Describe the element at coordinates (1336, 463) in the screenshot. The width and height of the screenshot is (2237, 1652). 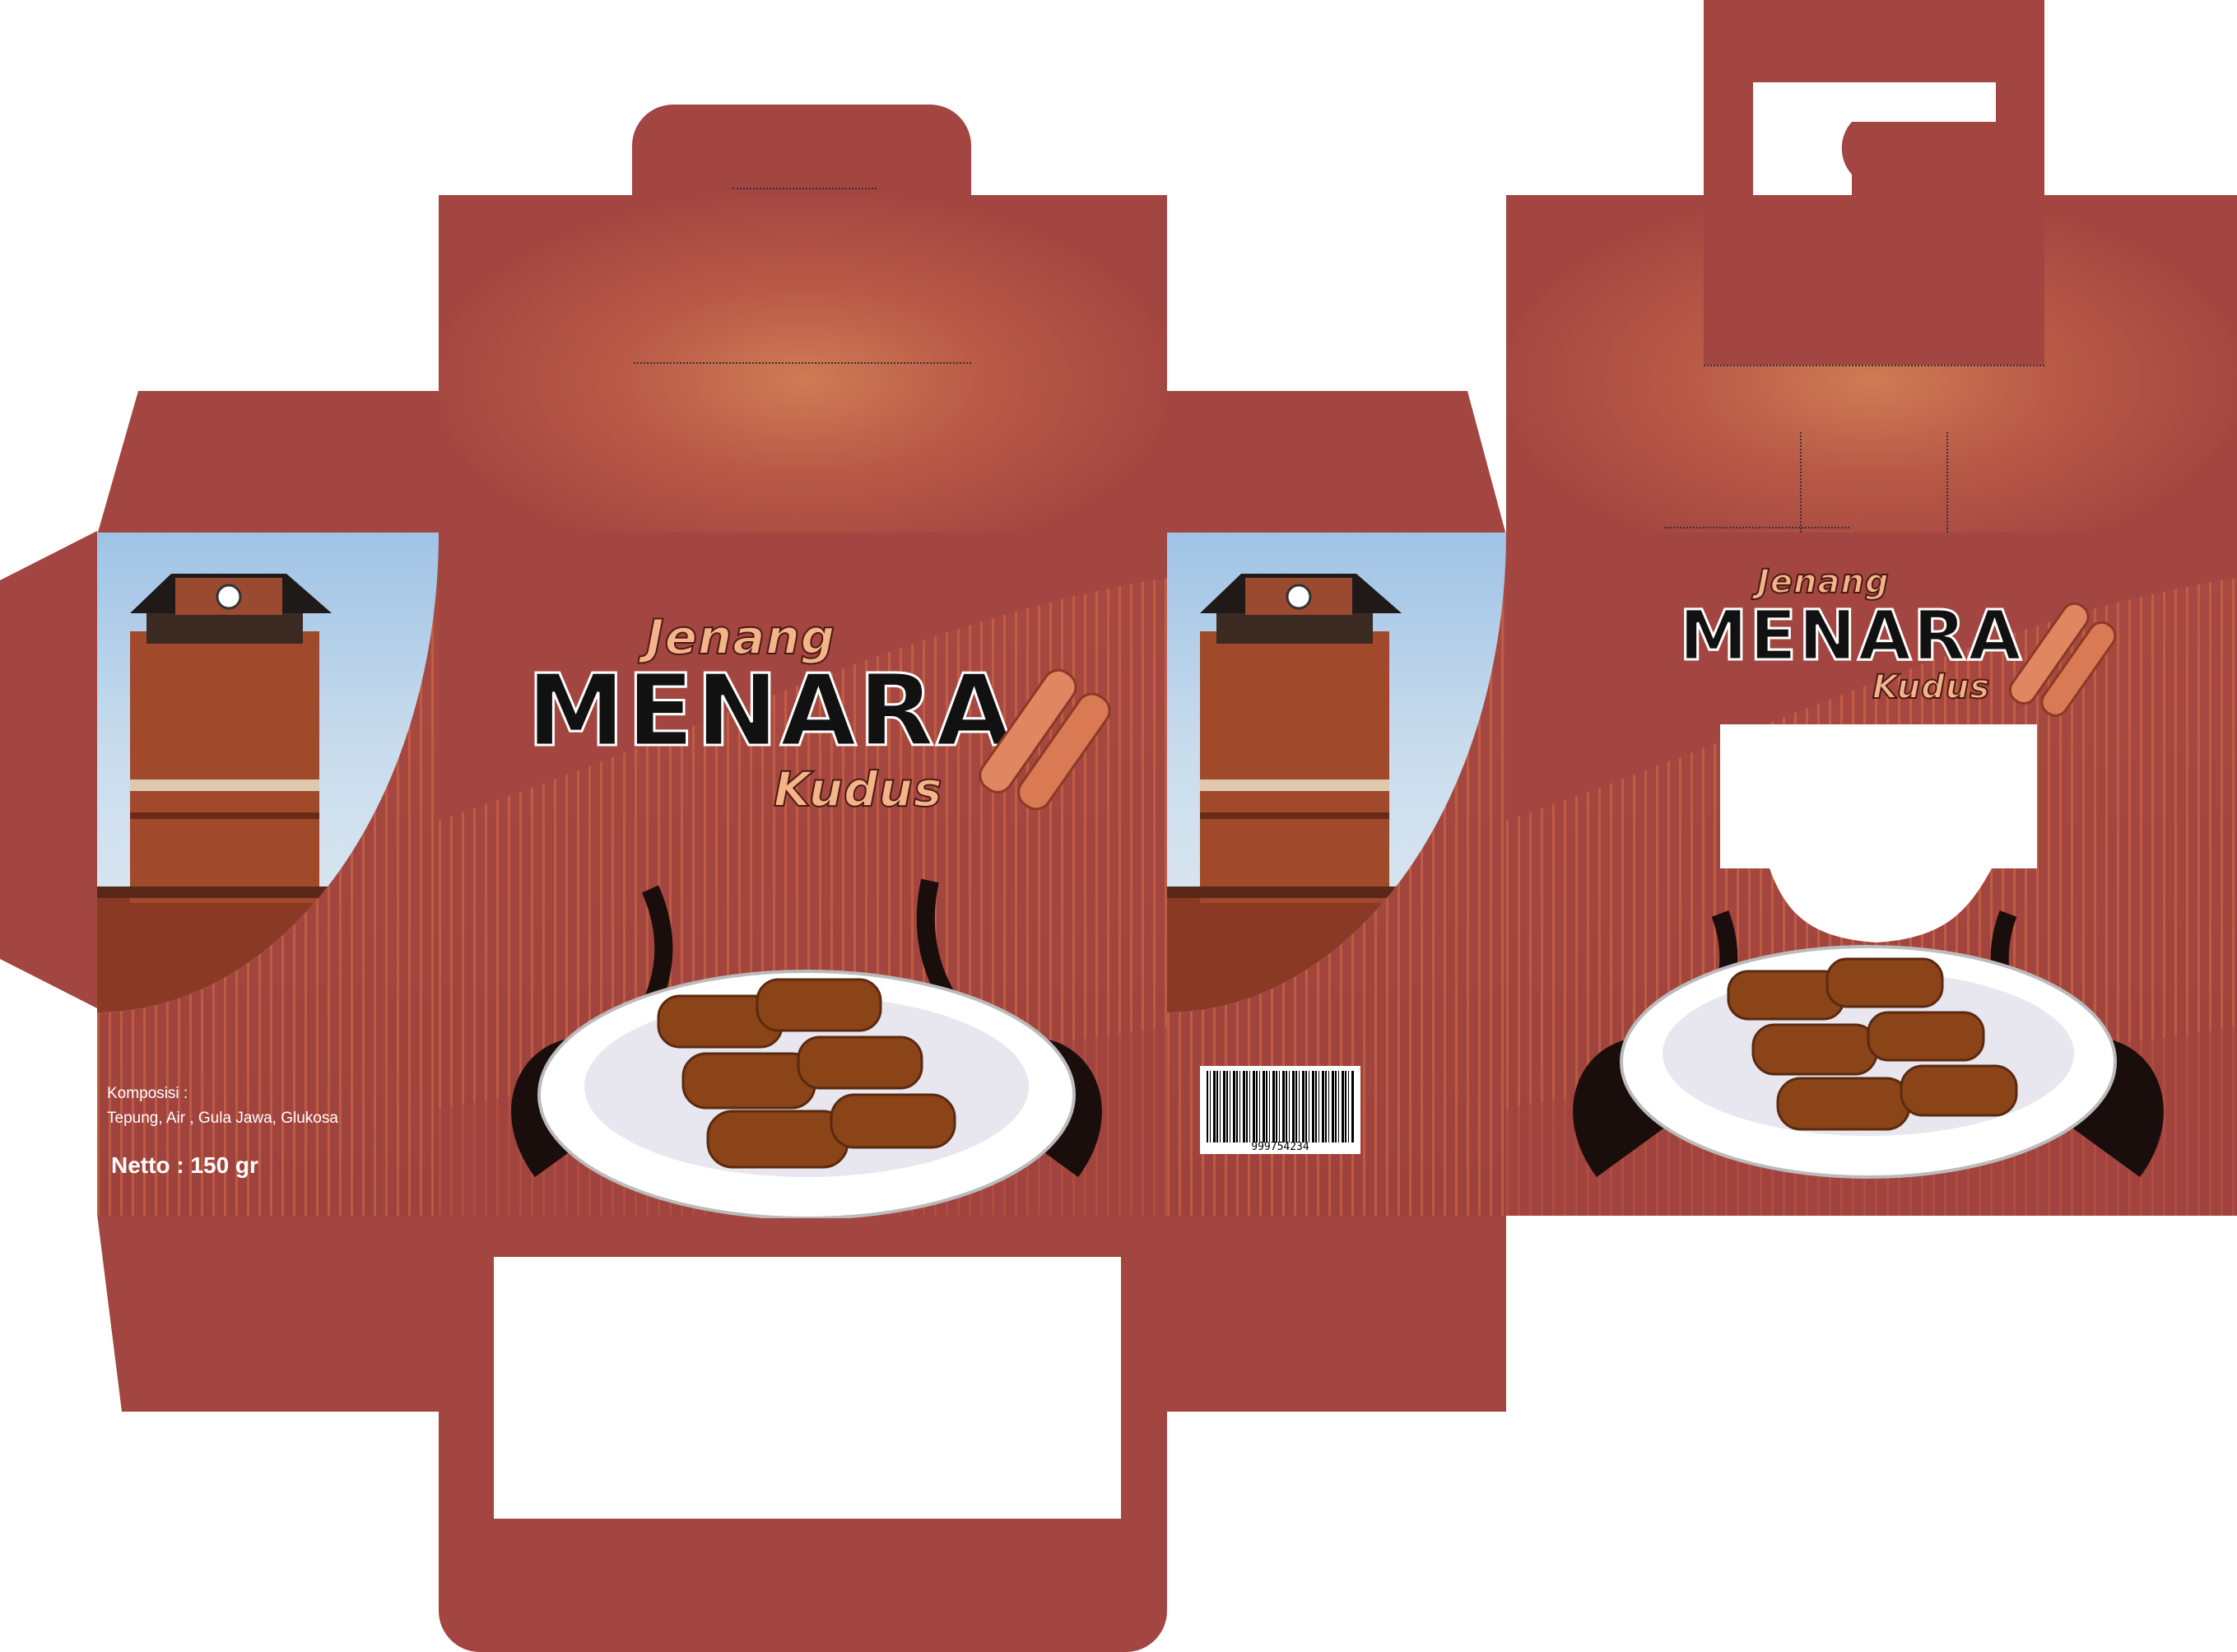
I see `right-side-top-flap` at that location.